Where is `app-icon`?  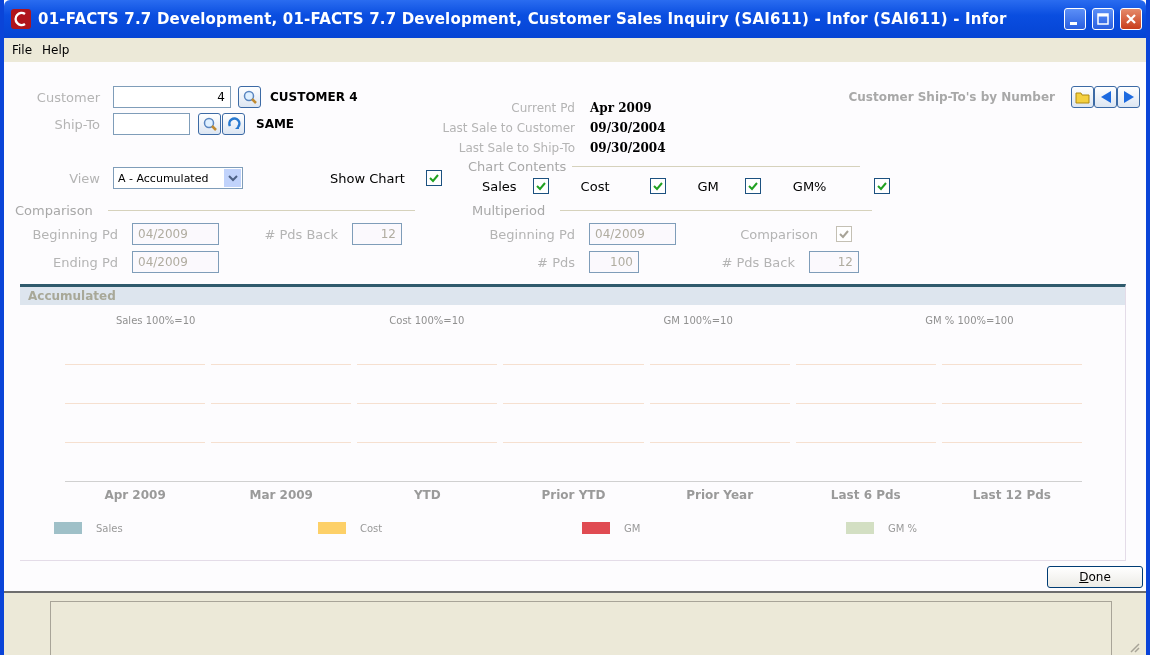
app-icon is located at coordinates (21, 19).